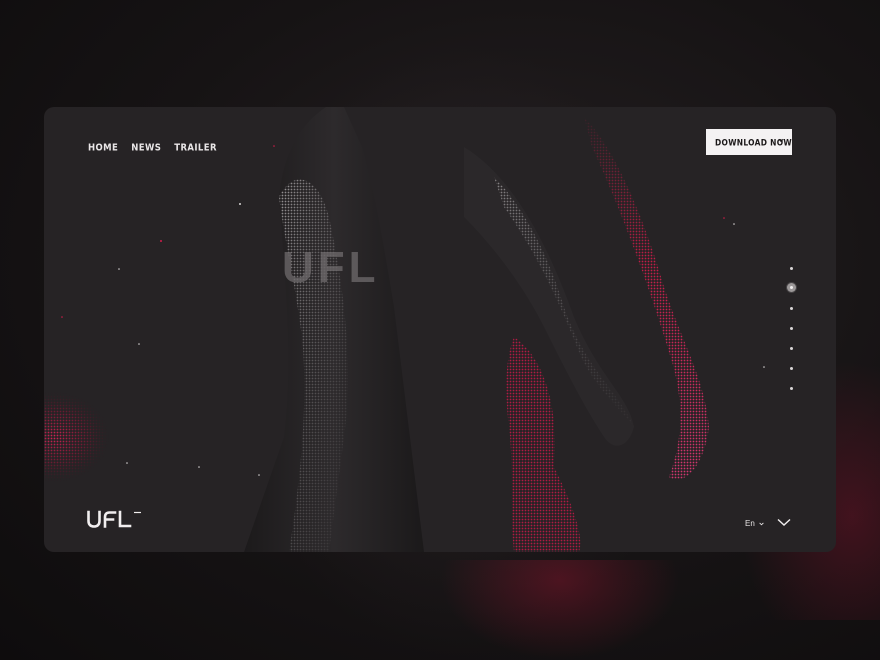 The height and width of the screenshot is (660, 880). Describe the element at coordinates (146, 148) in the screenshot. I see `nav-item-news: NEWS` at that location.